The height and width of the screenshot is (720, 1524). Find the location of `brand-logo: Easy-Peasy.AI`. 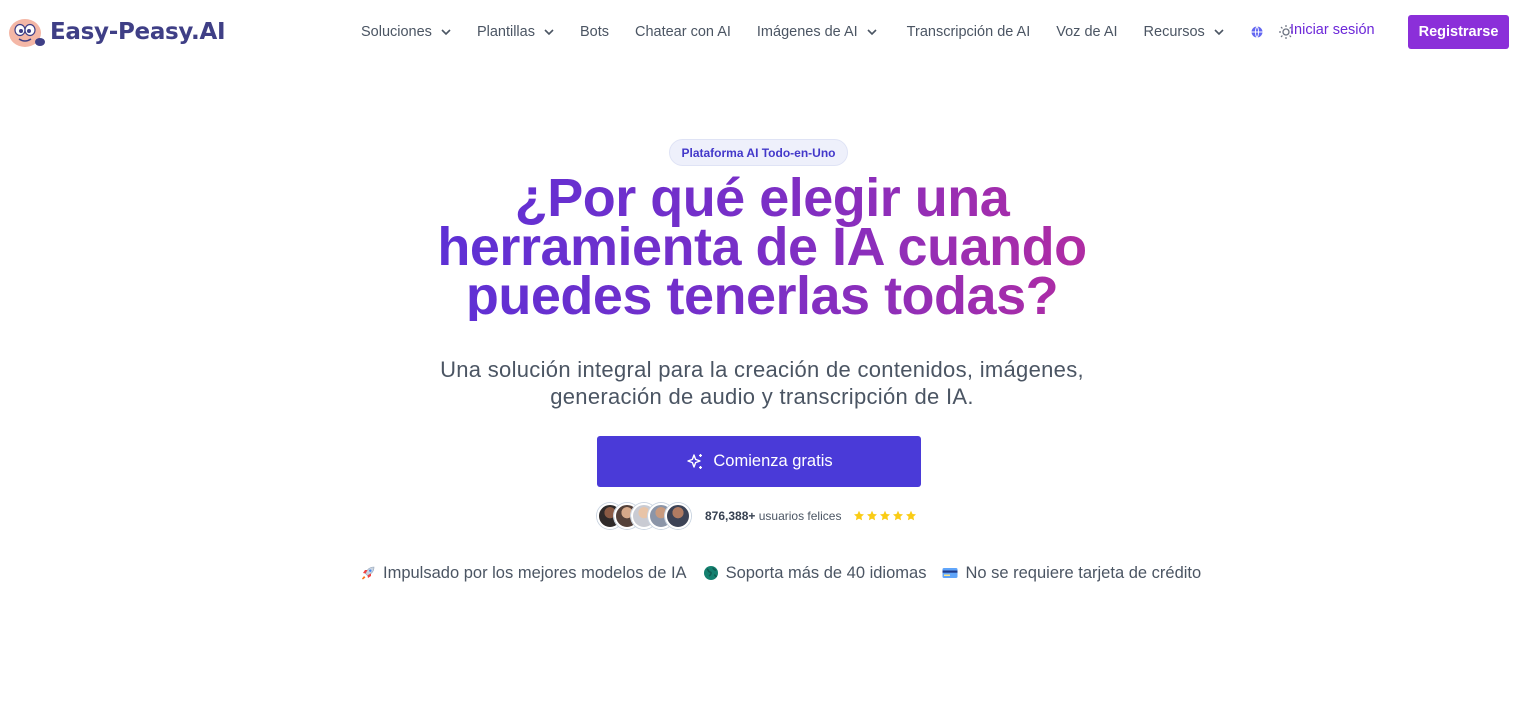

brand-logo: Easy-Peasy.AI is located at coordinates (117, 32).